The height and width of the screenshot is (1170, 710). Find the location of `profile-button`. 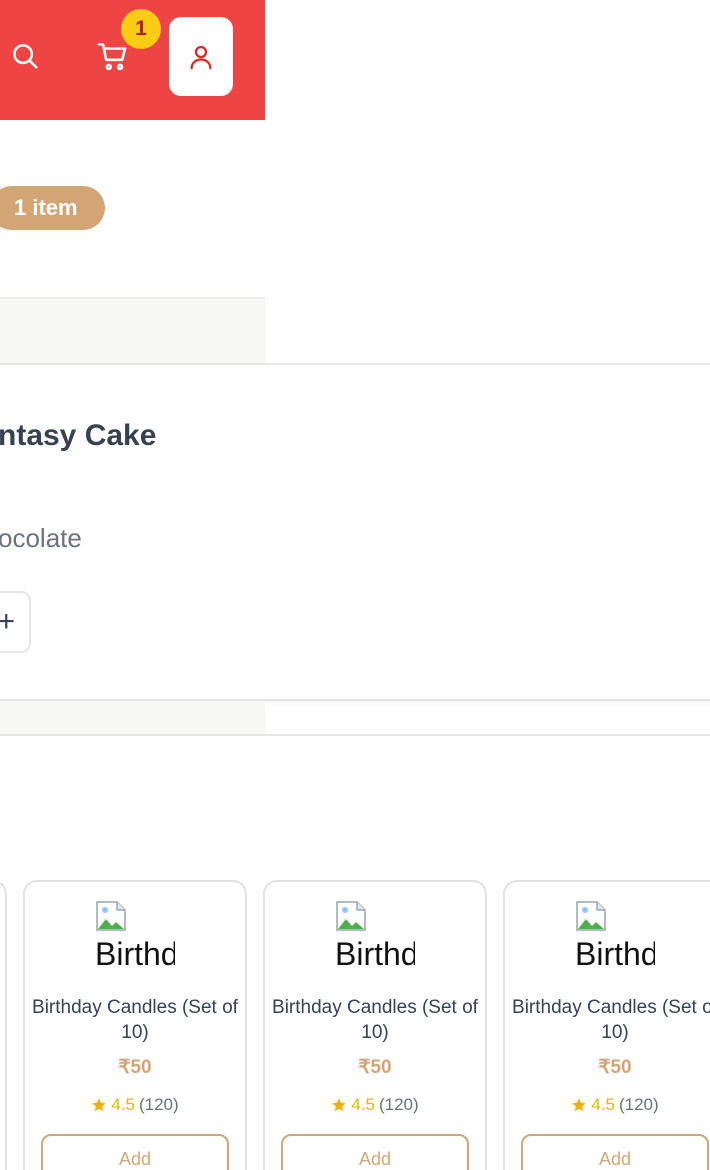

profile-button is located at coordinates (201, 56).